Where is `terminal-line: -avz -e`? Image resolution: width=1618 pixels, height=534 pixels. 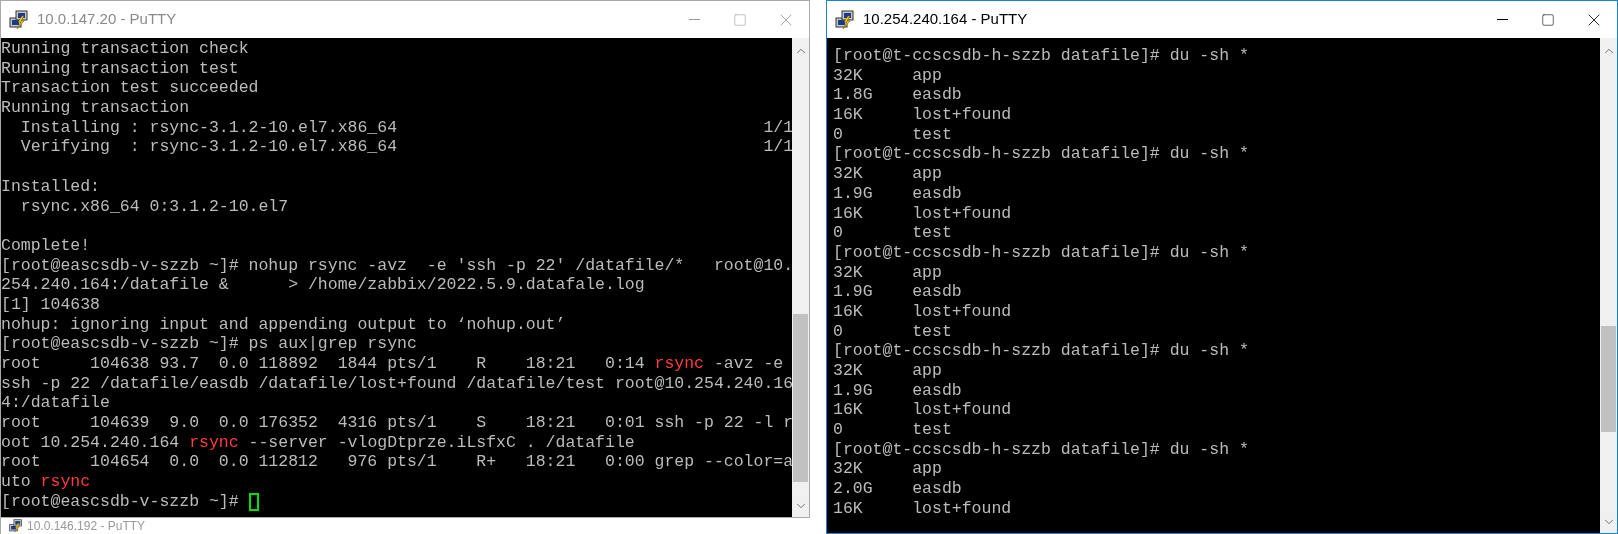 terminal-line: -avz -e is located at coordinates (748, 364).